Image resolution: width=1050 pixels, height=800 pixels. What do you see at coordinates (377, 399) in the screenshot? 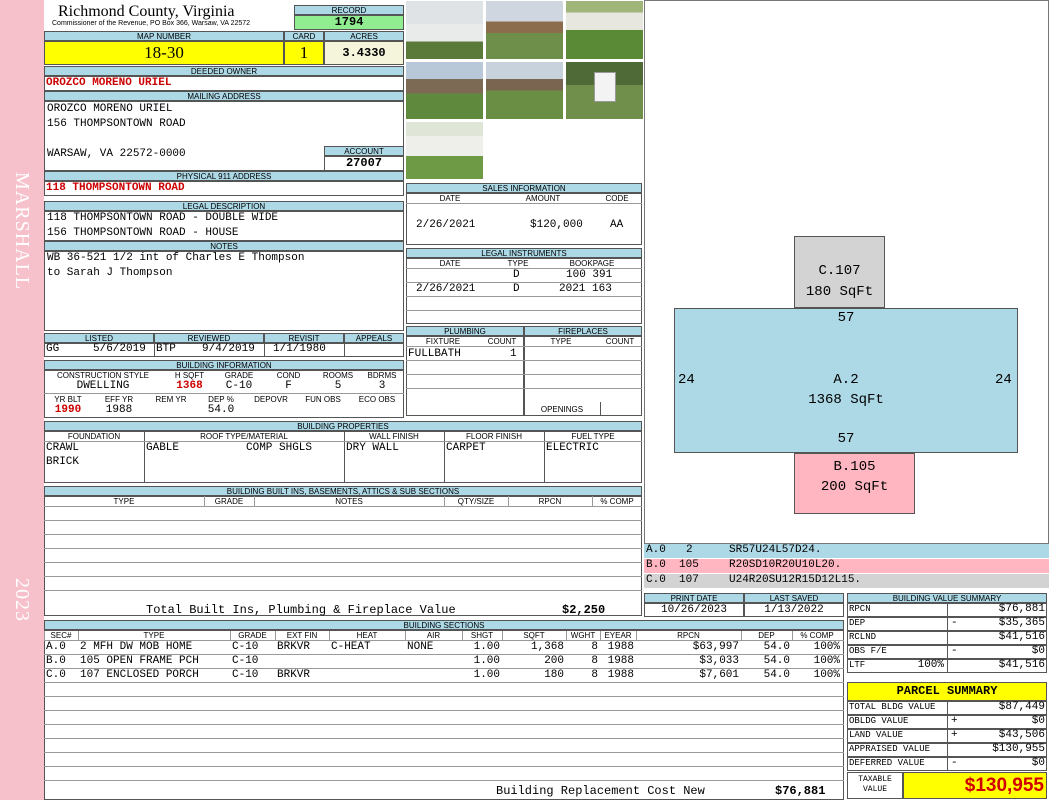
I see `h-ecoobs: ECO OBS` at bounding box center [377, 399].